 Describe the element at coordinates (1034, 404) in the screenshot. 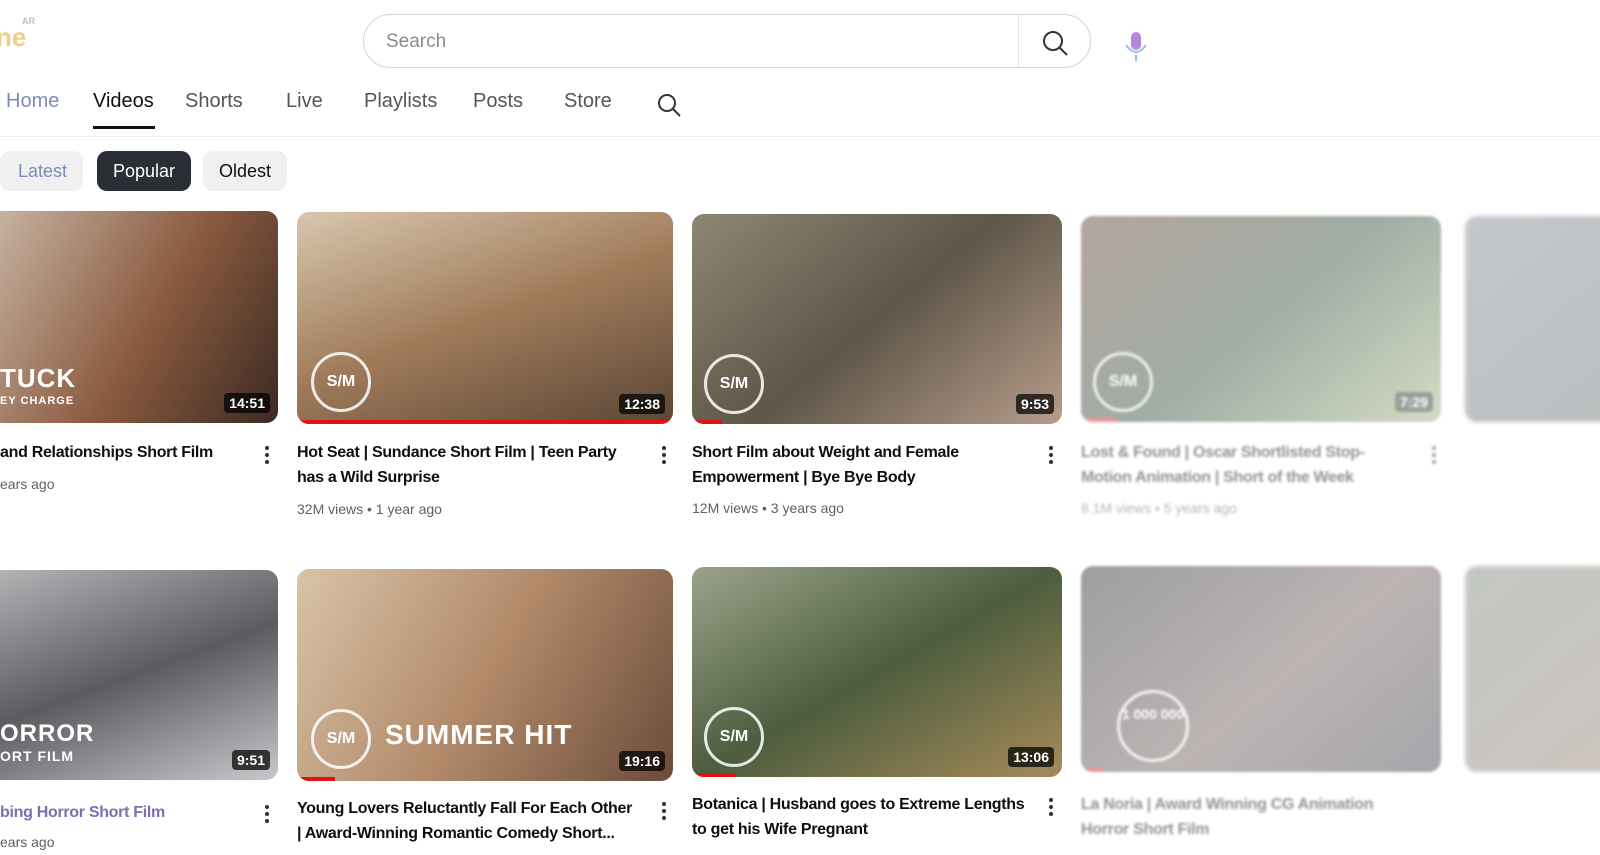

I see `video-duration: 9:53` at that location.